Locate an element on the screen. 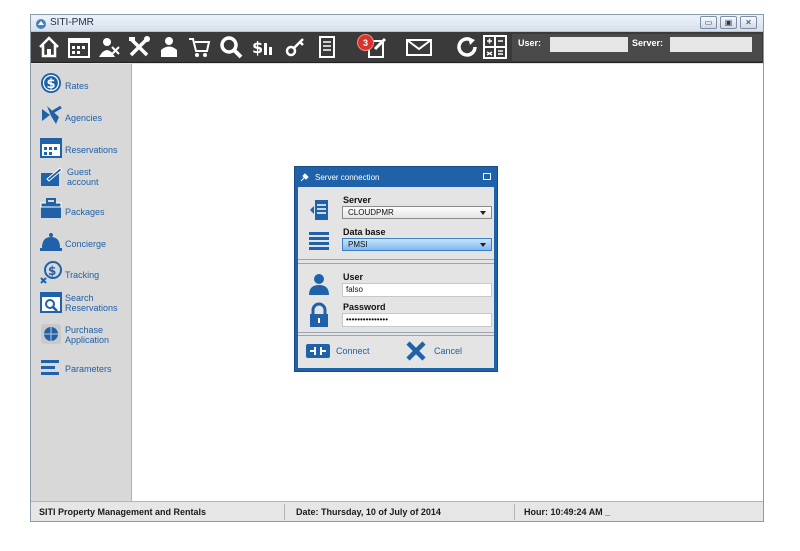  guest-account-icon is located at coordinates (51, 177).